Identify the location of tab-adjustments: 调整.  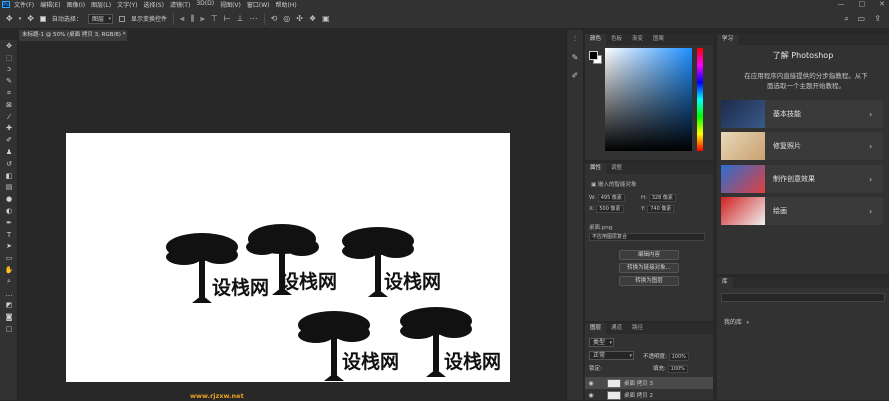
(616, 168).